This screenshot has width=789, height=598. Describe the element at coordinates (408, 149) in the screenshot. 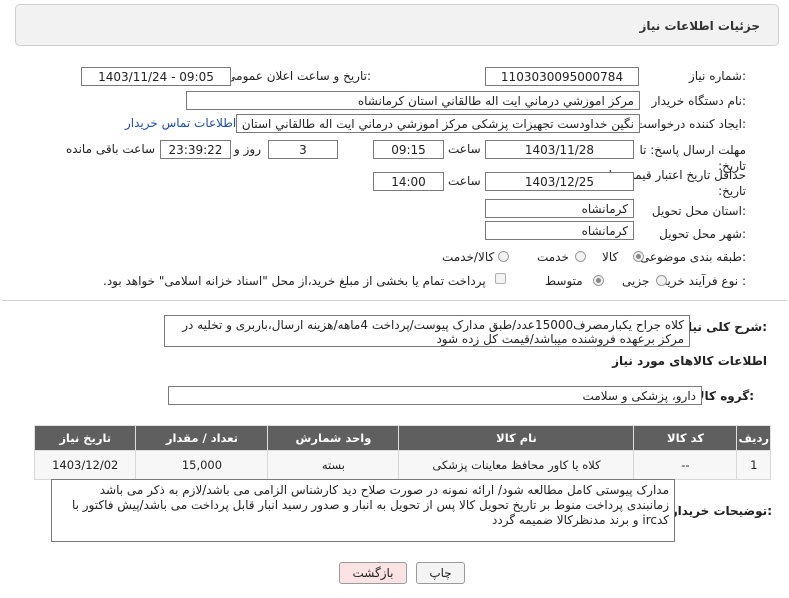

I see `reply-time-field: 09:15` at that location.